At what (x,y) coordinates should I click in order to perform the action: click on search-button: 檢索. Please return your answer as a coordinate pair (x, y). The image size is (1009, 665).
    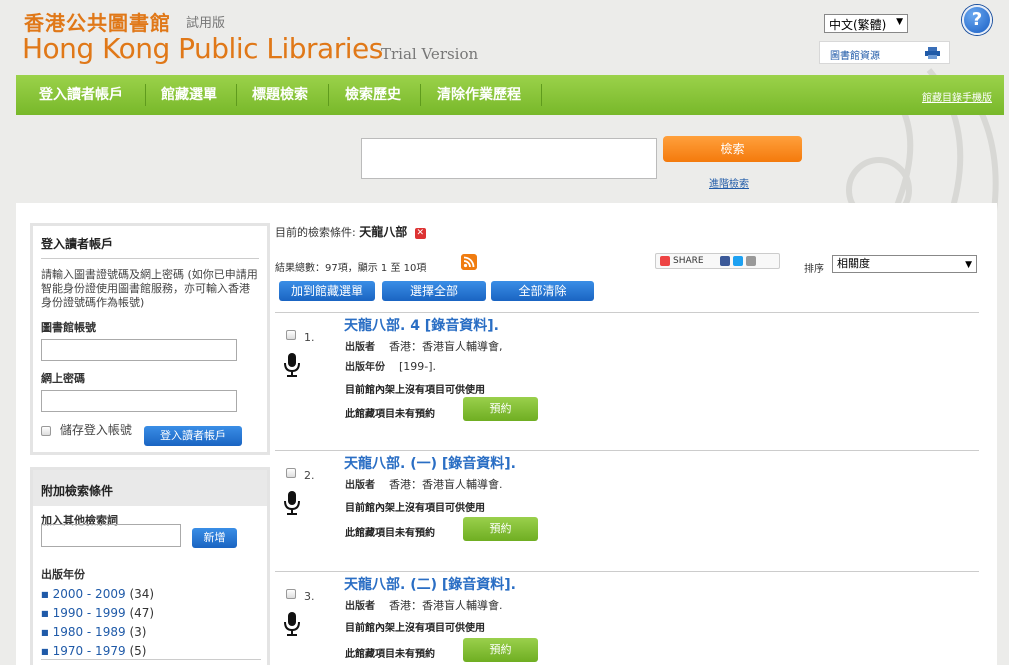
    Looking at the image, I should click on (732, 149).